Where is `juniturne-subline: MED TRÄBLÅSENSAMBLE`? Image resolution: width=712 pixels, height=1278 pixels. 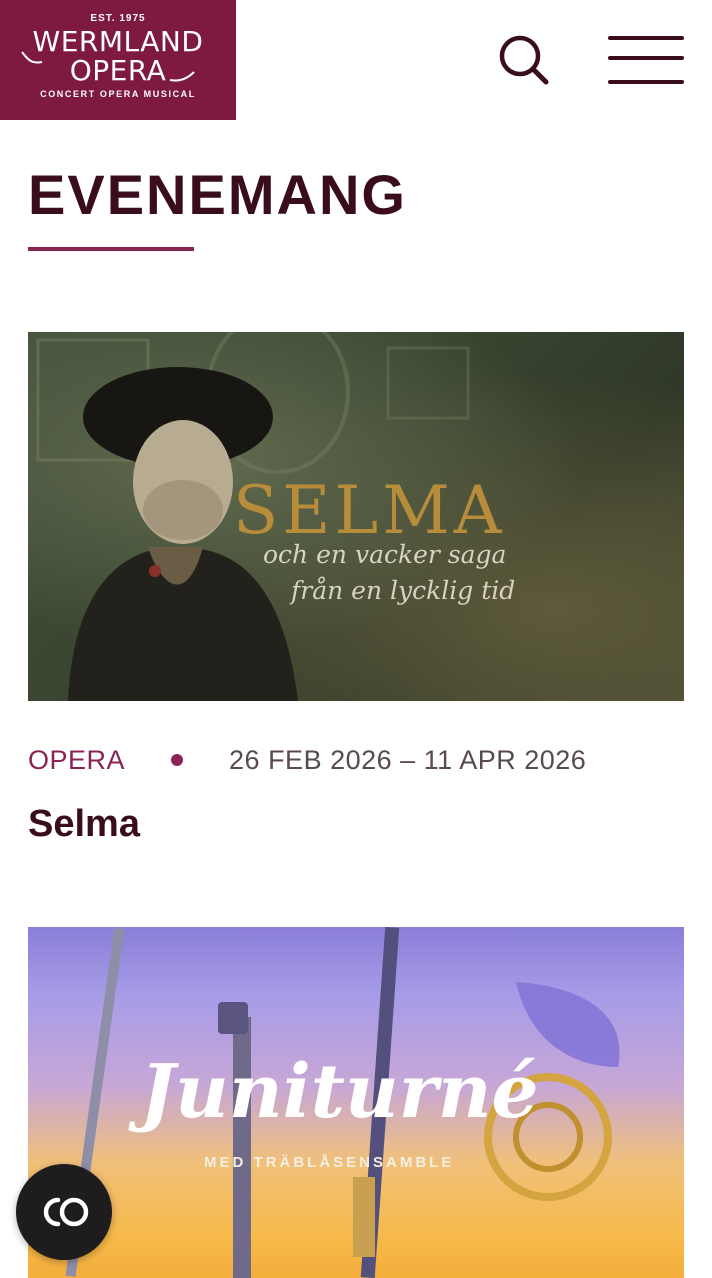
juniturne-subline: MED TRÄBLÅSENSAMBLE is located at coordinates (329, 1162).